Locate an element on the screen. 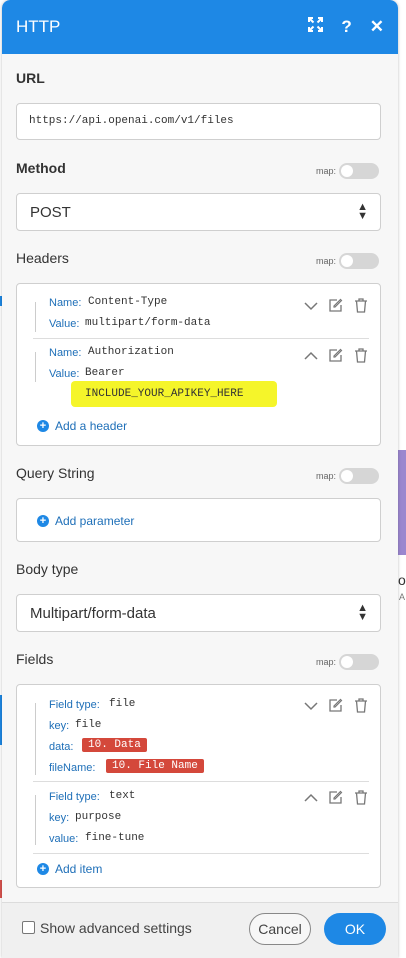 The width and height of the screenshot is (406, 958). body-type-label: Body type is located at coordinates (47, 569).